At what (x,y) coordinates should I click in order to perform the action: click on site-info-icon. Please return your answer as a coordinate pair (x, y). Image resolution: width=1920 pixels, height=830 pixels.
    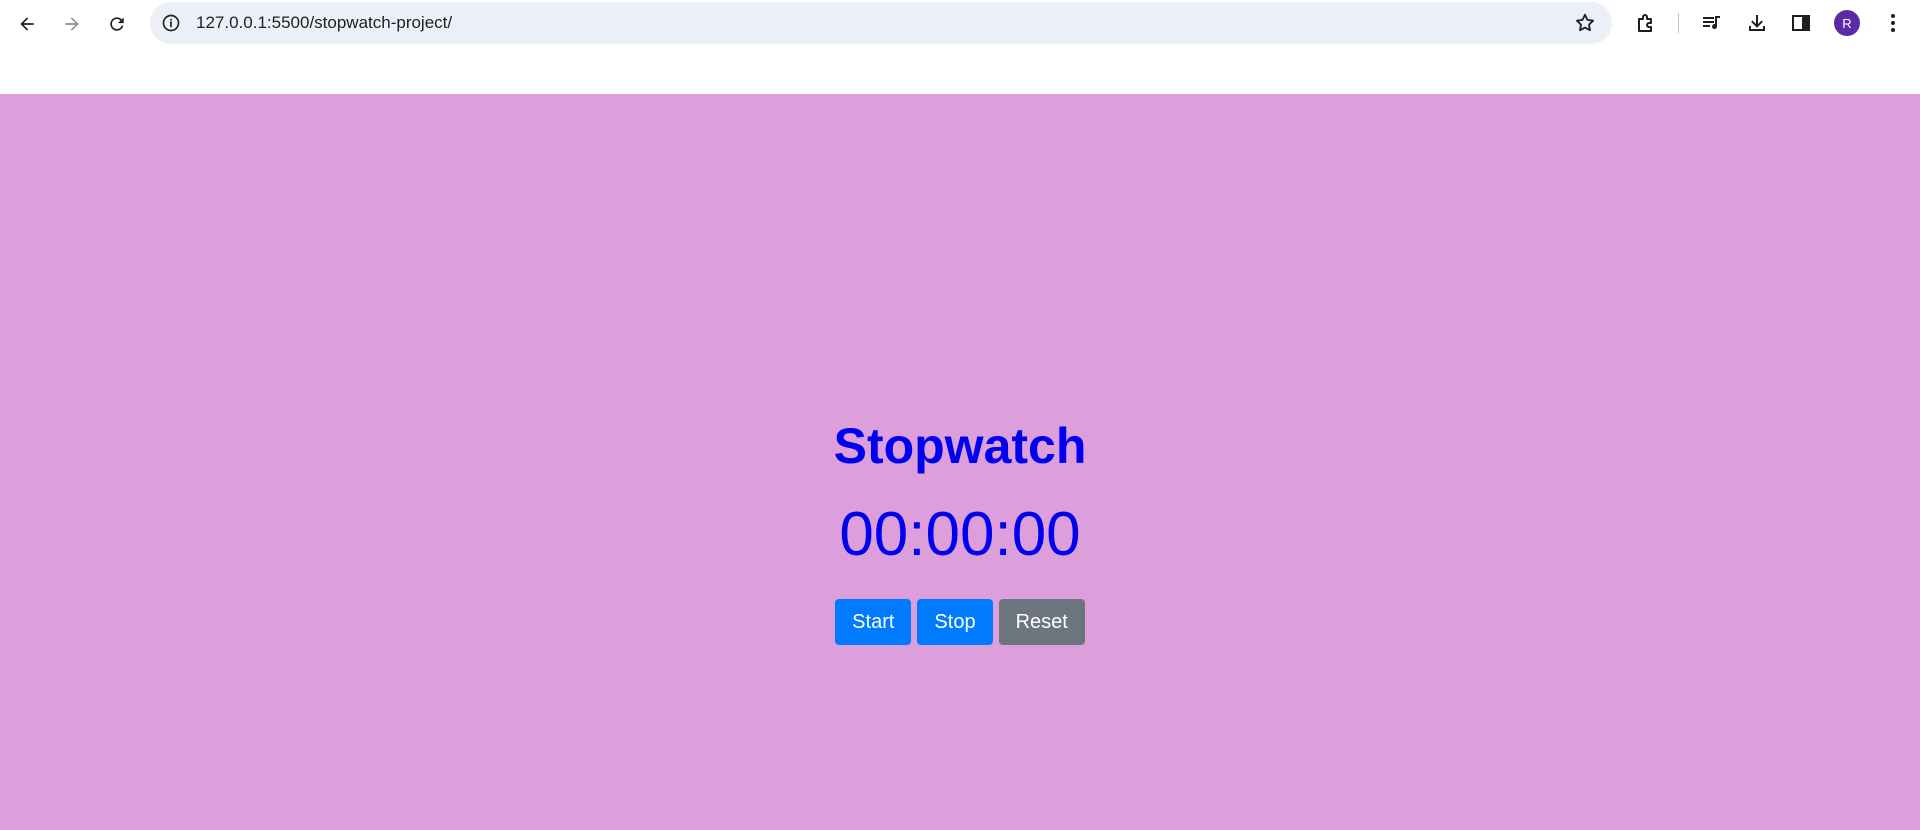
    Looking at the image, I should click on (171, 23).